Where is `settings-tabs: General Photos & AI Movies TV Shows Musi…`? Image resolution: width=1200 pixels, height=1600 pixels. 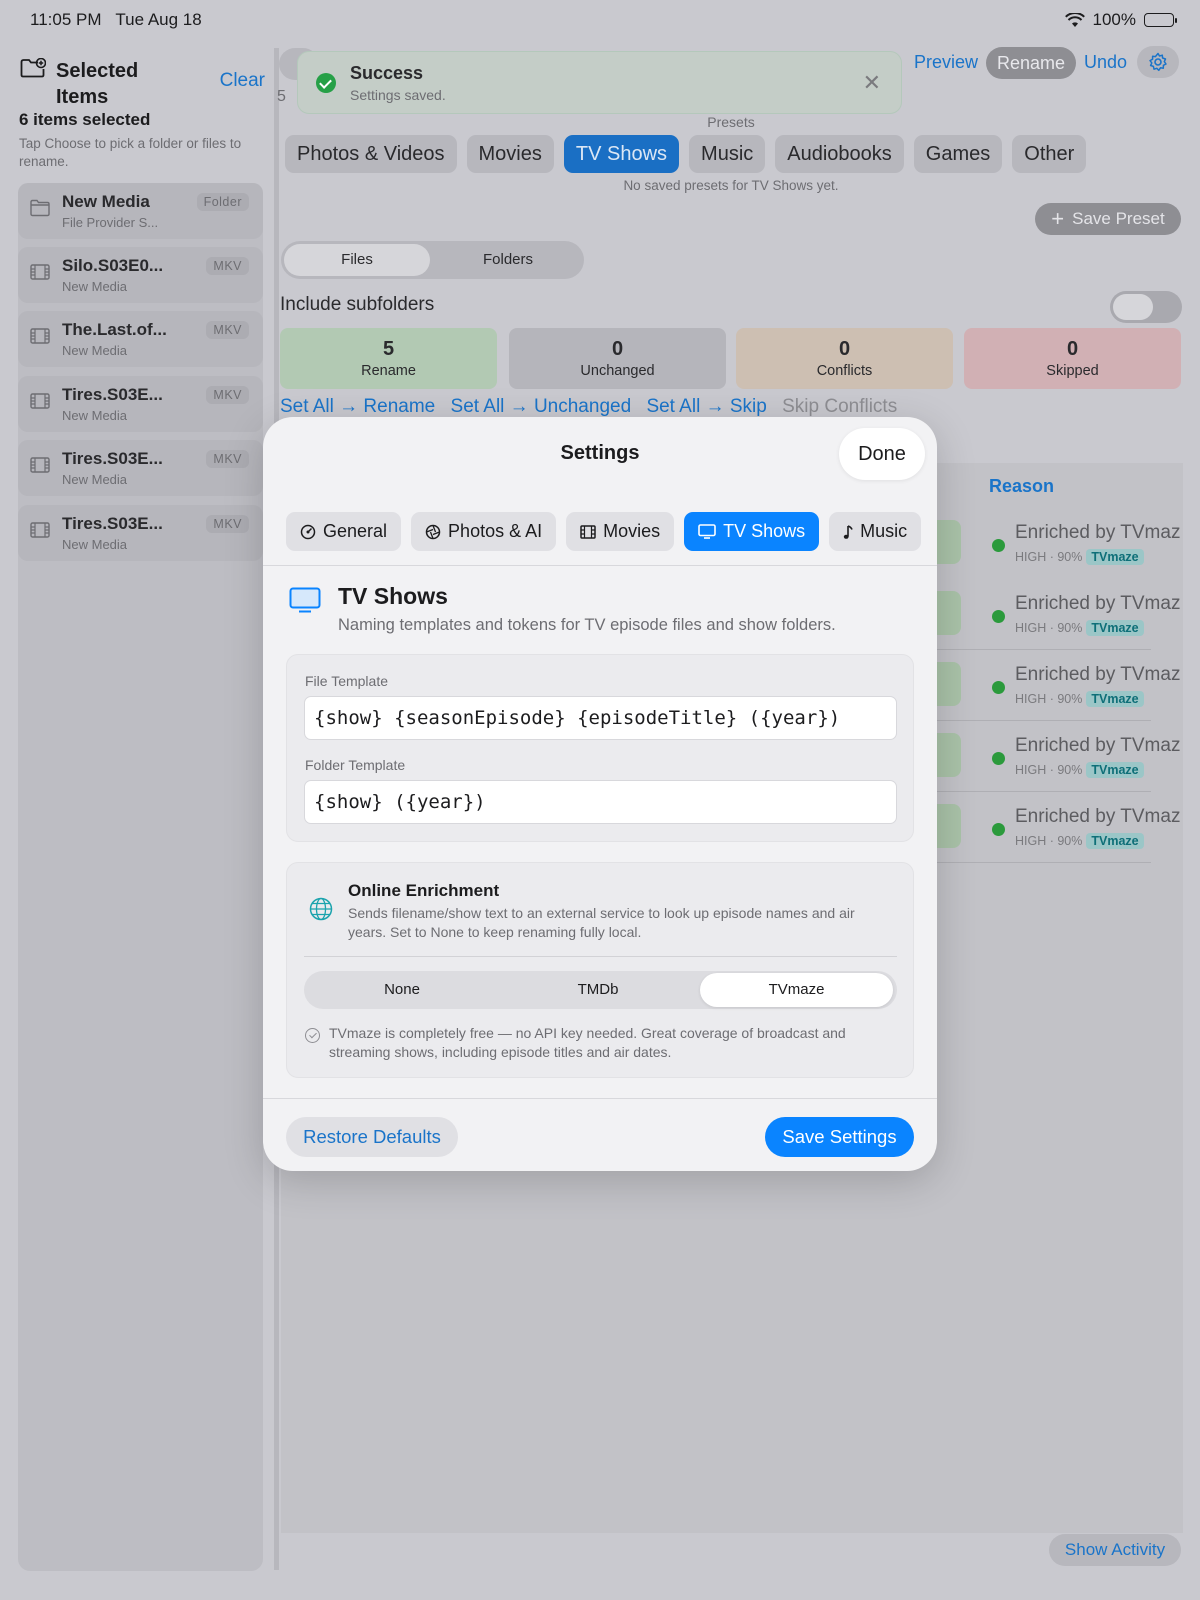 settings-tabs: General Photos & AI Movies TV Shows Musi… is located at coordinates (604, 531).